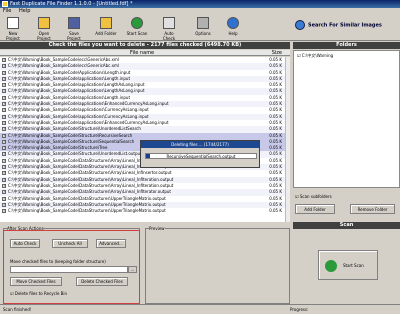  I want to click on image-search-icon, so click(300, 25).